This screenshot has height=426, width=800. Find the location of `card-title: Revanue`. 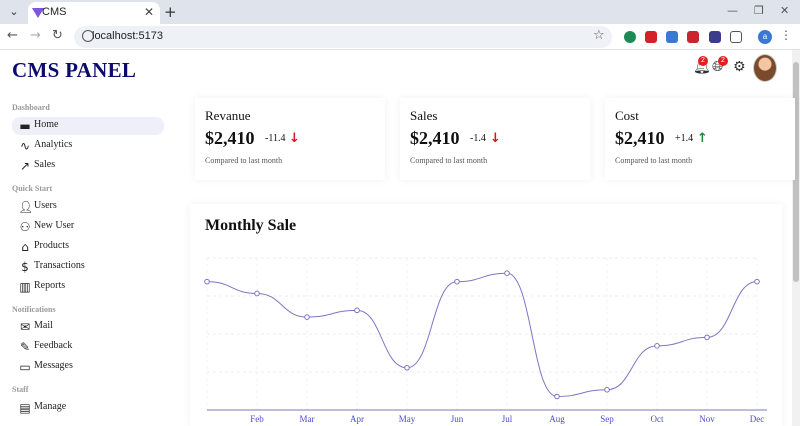

card-title: Revanue is located at coordinates (228, 115).